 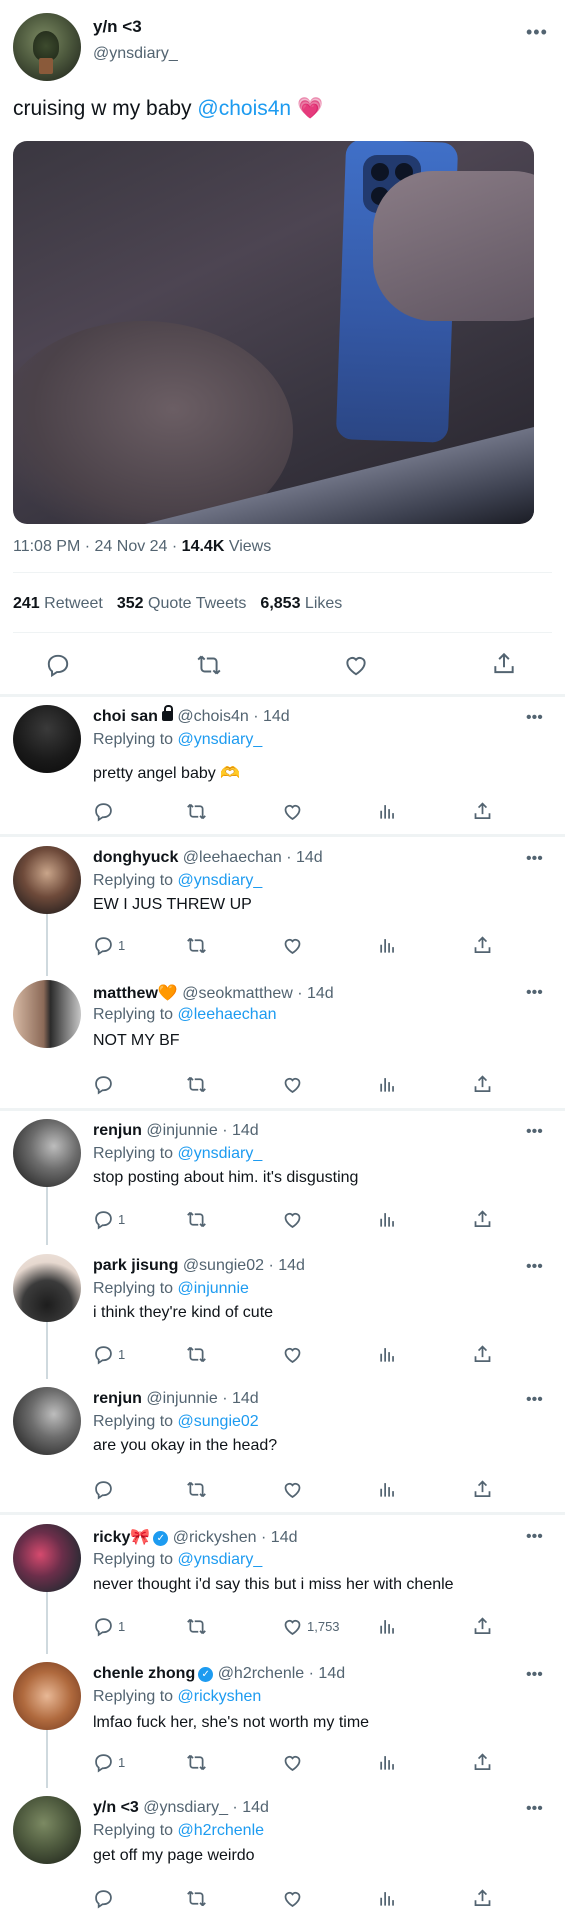 What do you see at coordinates (125, 993) in the screenshot?
I see `reply-author-name: matthew` at bounding box center [125, 993].